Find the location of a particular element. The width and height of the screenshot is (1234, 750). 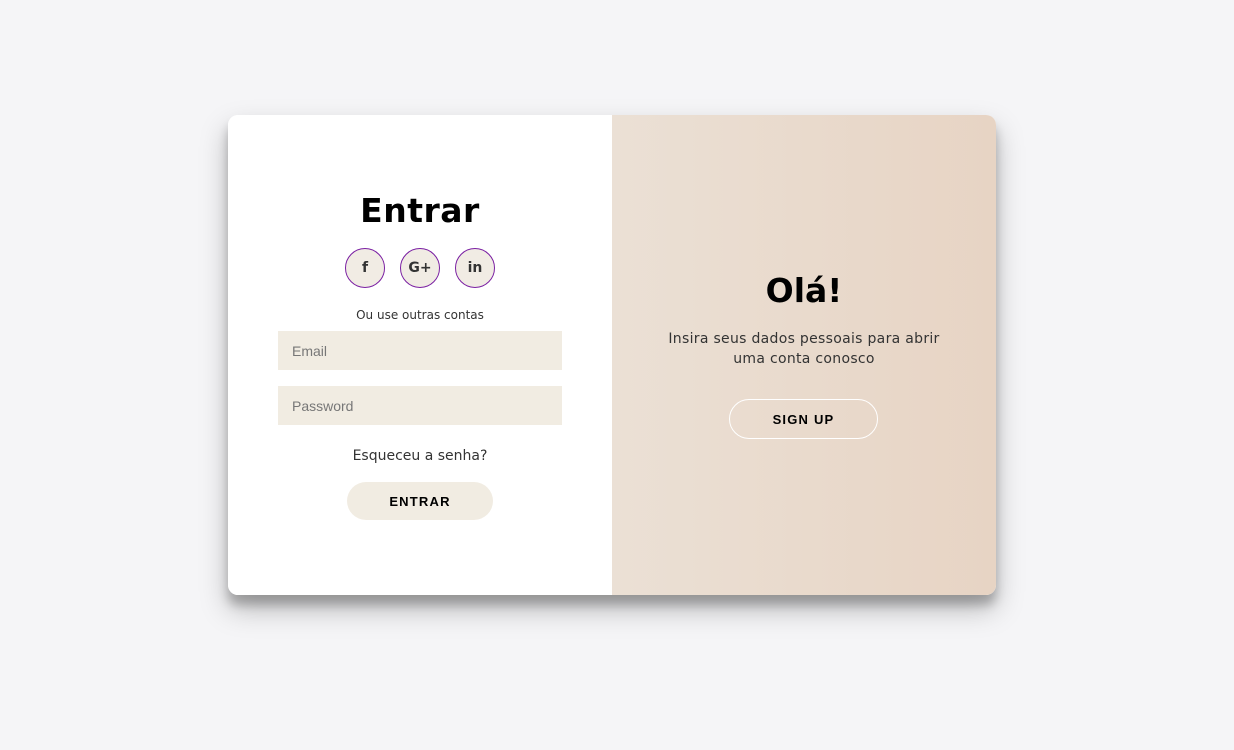

email-field is located at coordinates (420, 350).